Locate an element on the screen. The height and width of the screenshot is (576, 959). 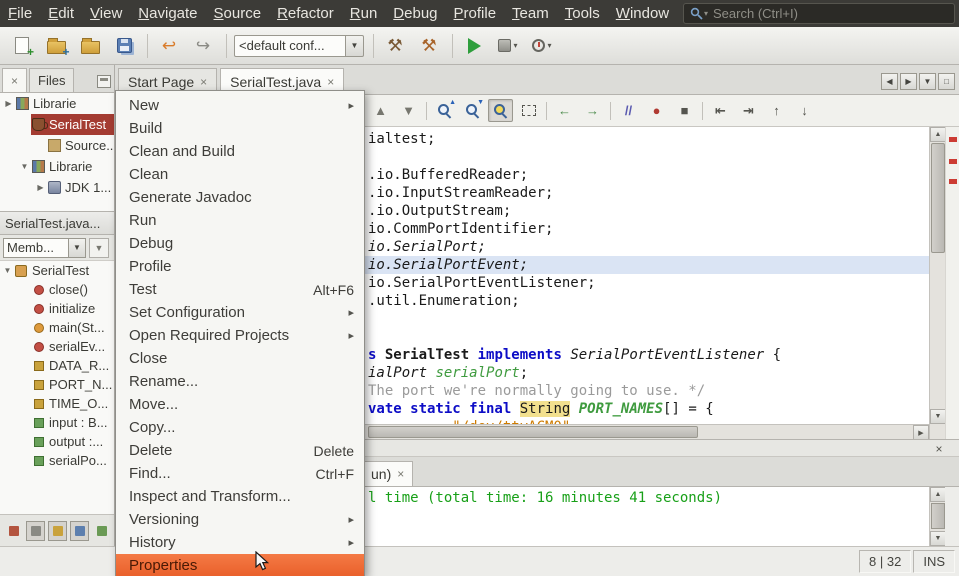
menu-view: View is located at coordinates (106, 13).